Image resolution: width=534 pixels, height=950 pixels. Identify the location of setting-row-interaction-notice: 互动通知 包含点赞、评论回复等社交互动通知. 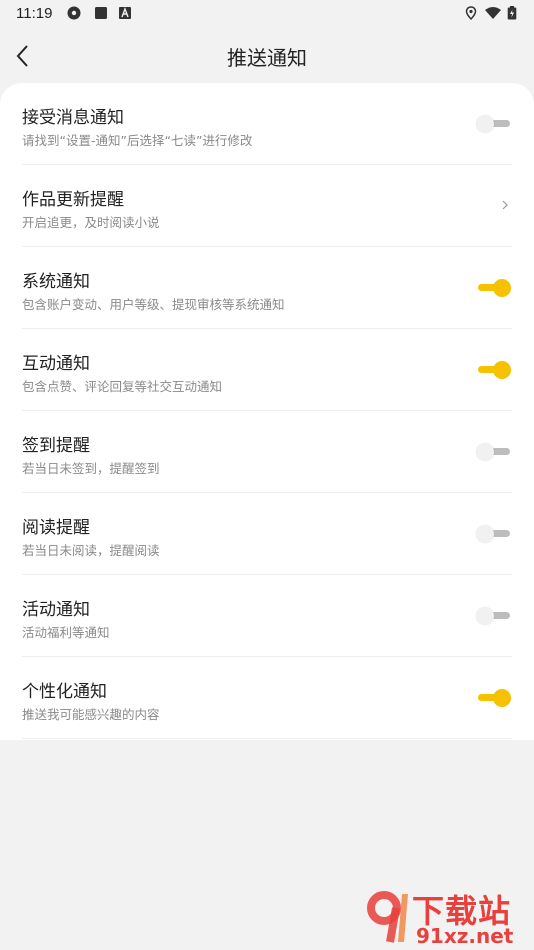
(267, 370).